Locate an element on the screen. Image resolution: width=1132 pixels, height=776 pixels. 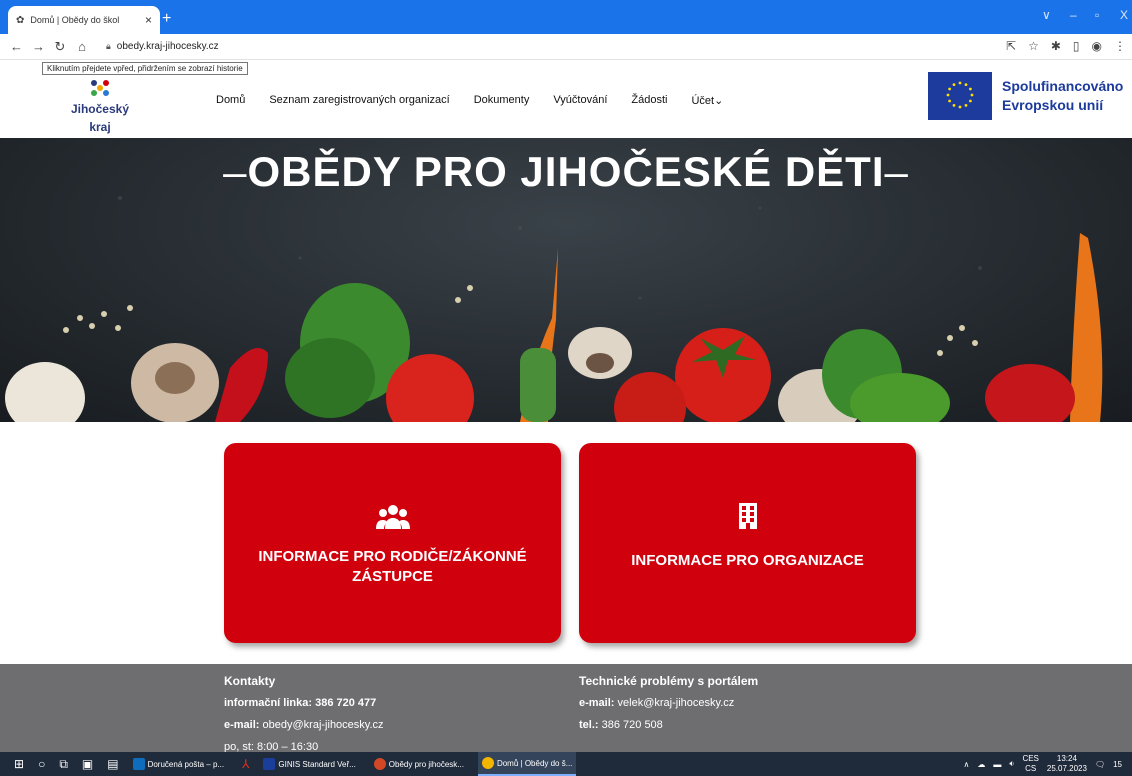
share-icon: ⇱ is located at coordinates (1011, 46).